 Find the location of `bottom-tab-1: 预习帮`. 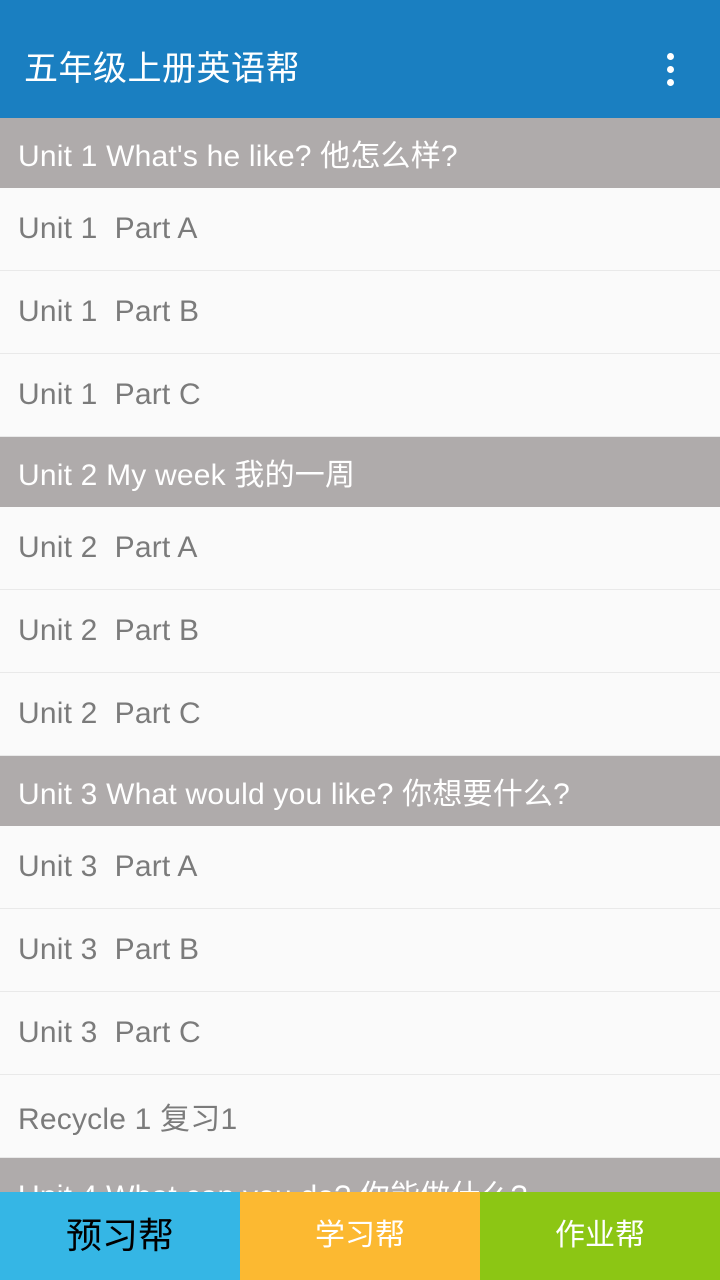

bottom-tab-1: 预习帮 is located at coordinates (120, 1236).